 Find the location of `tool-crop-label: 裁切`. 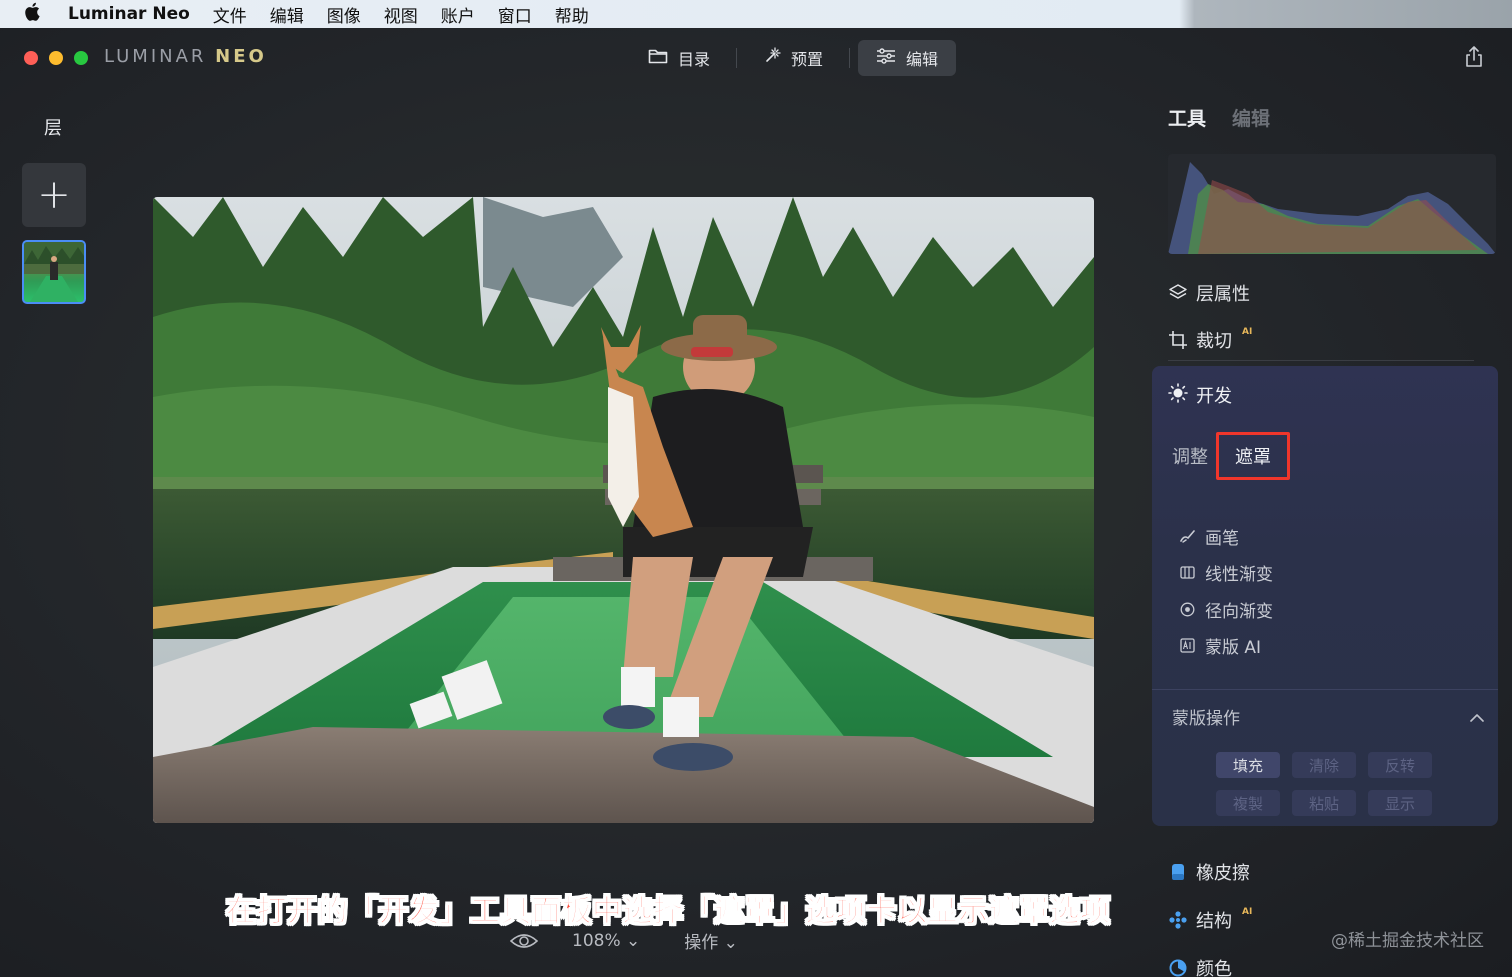

tool-crop-label: 裁切 is located at coordinates (1214, 341).